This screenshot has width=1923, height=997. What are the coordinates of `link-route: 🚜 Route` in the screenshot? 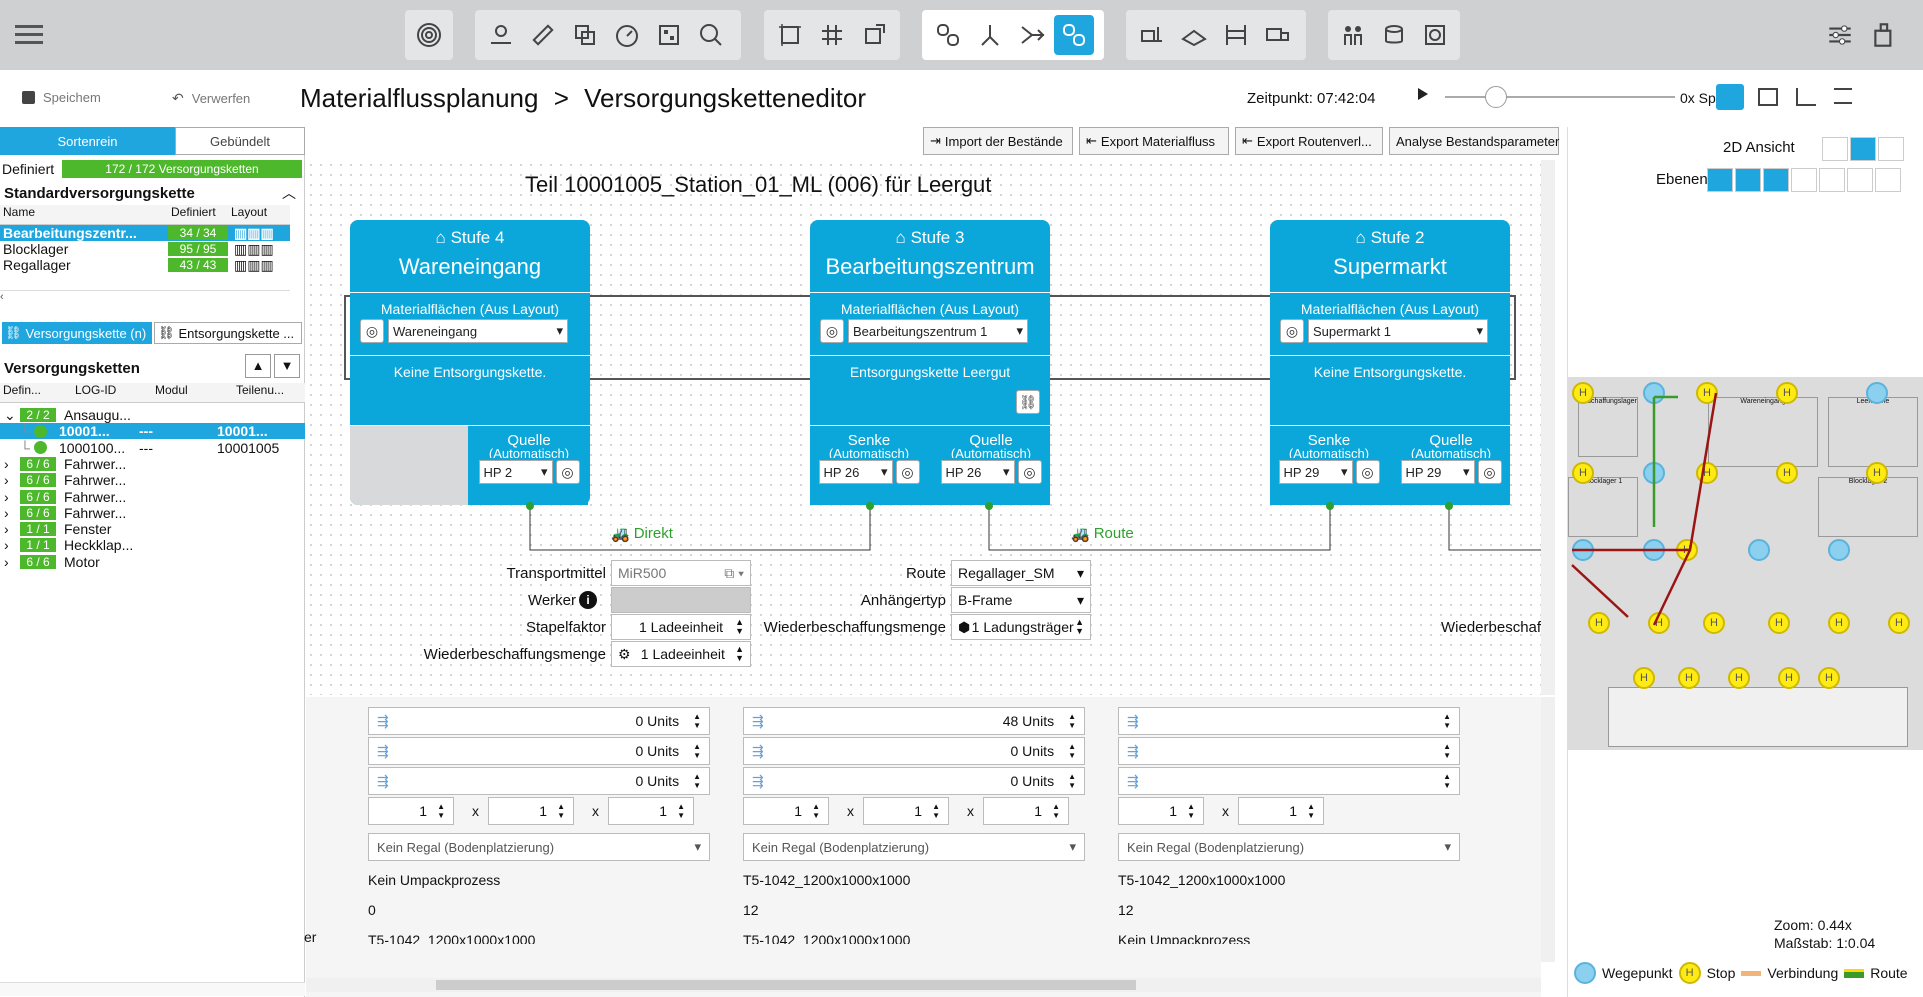 It's located at (1102, 534).